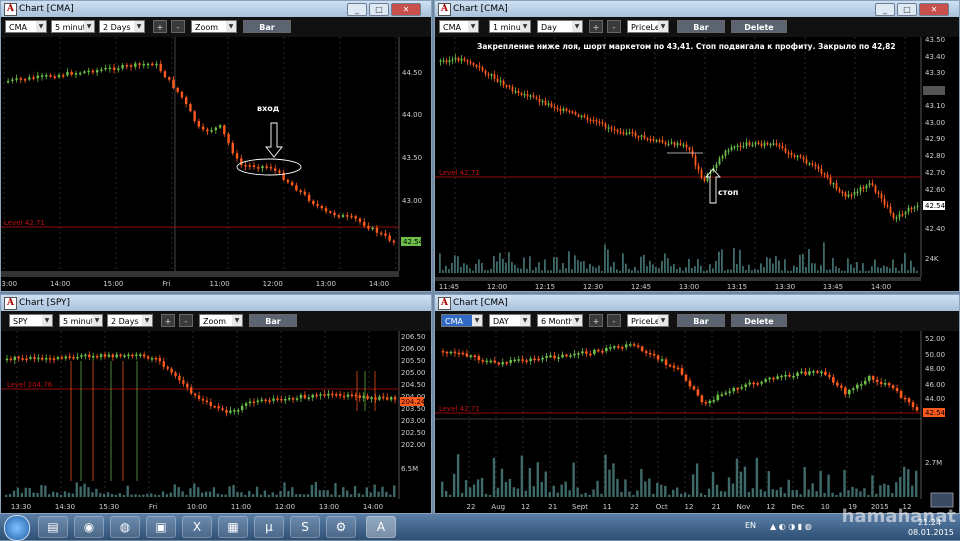 This screenshot has height=541, width=960. What do you see at coordinates (31, 320) in the screenshot?
I see `symbol-select: SPY ▼` at bounding box center [31, 320].